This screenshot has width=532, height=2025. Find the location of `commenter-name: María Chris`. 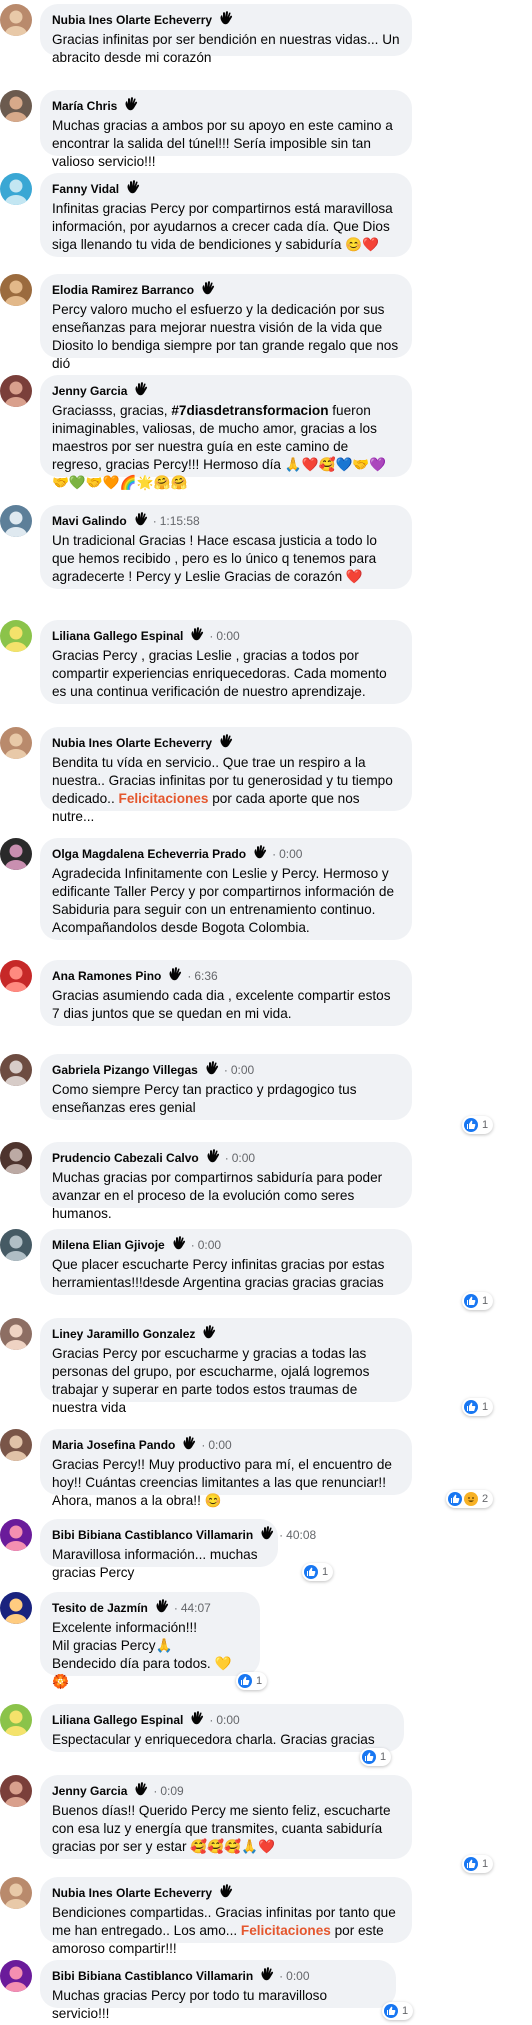

commenter-name: María Chris is located at coordinates (84, 106).